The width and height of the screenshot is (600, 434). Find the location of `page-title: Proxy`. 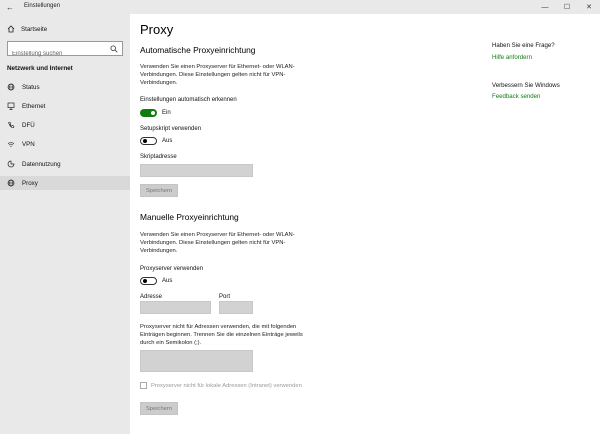

page-title: Proxy is located at coordinates (157, 29).